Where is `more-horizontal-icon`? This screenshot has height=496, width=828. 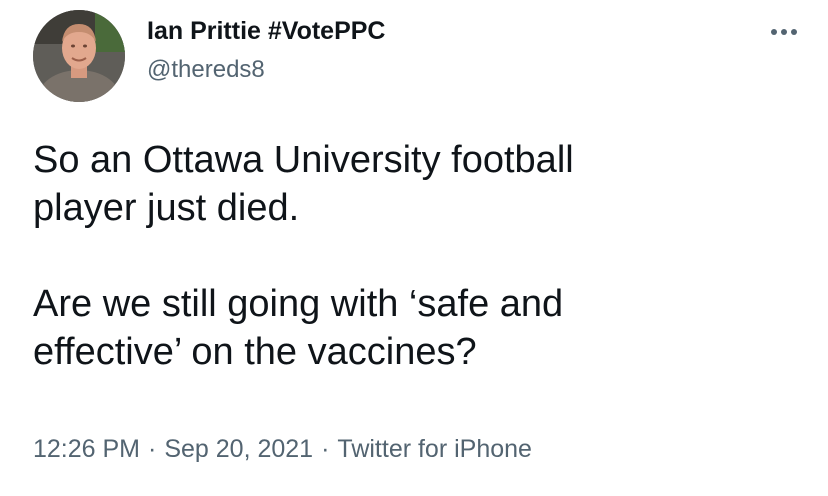 more-horizontal-icon is located at coordinates (784, 32).